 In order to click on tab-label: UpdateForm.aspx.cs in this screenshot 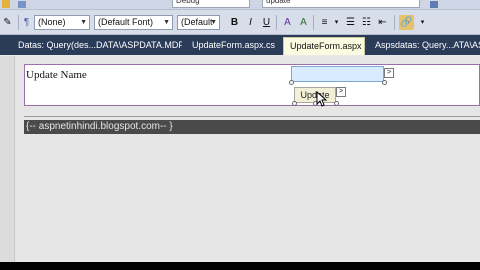, I will do `click(234, 45)`.